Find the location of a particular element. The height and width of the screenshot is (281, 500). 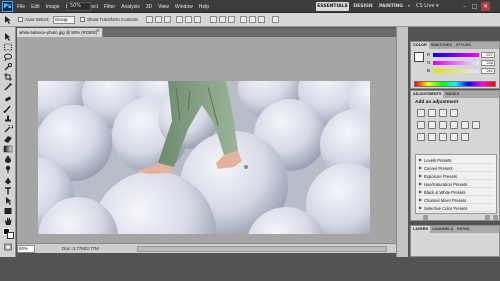

tab-layers: LAYERS is located at coordinates (421, 229).